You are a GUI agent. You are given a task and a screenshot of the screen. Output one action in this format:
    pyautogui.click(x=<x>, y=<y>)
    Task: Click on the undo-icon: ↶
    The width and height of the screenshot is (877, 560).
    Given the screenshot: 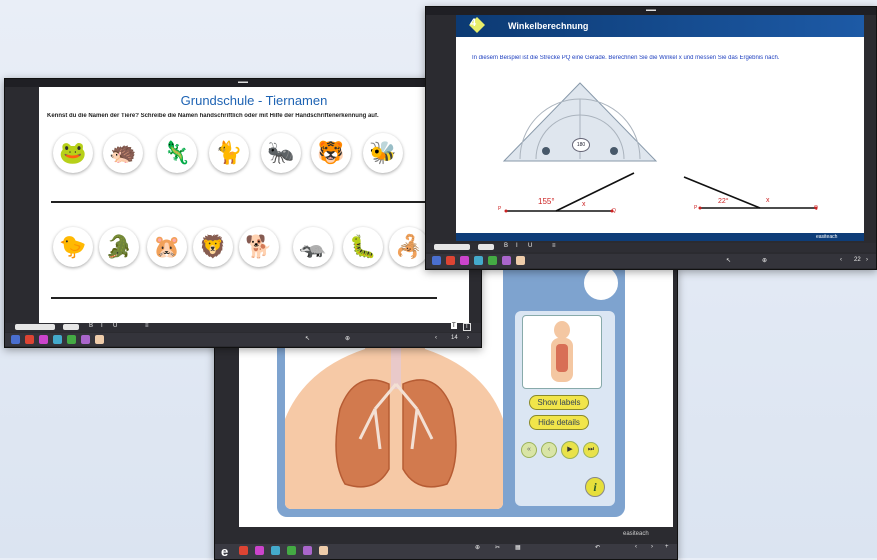 What is the action you would take?
    pyautogui.click(x=597, y=547)
    